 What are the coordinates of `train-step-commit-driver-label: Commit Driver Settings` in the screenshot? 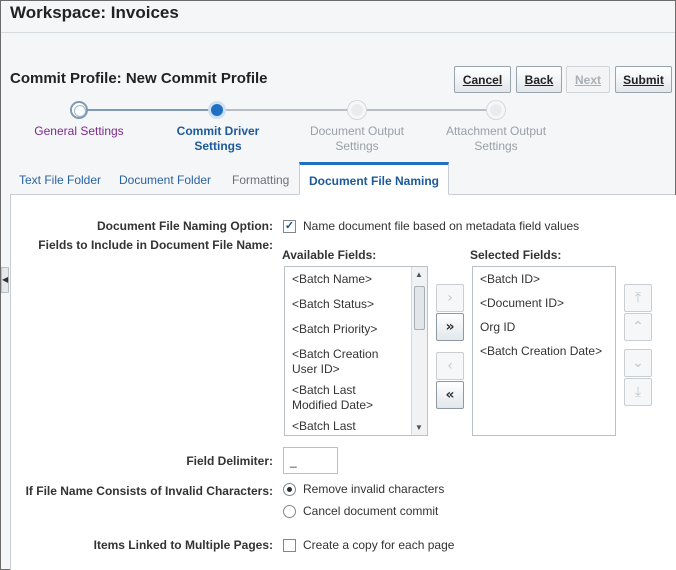 It's located at (218, 139).